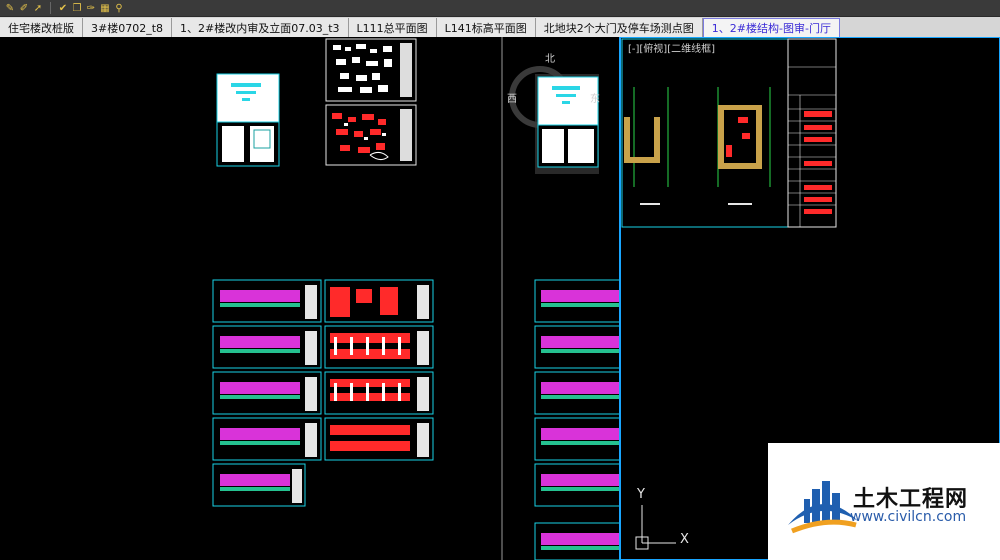  What do you see at coordinates (684, 539) in the screenshot?
I see `ucs-x-label: X` at bounding box center [684, 539].